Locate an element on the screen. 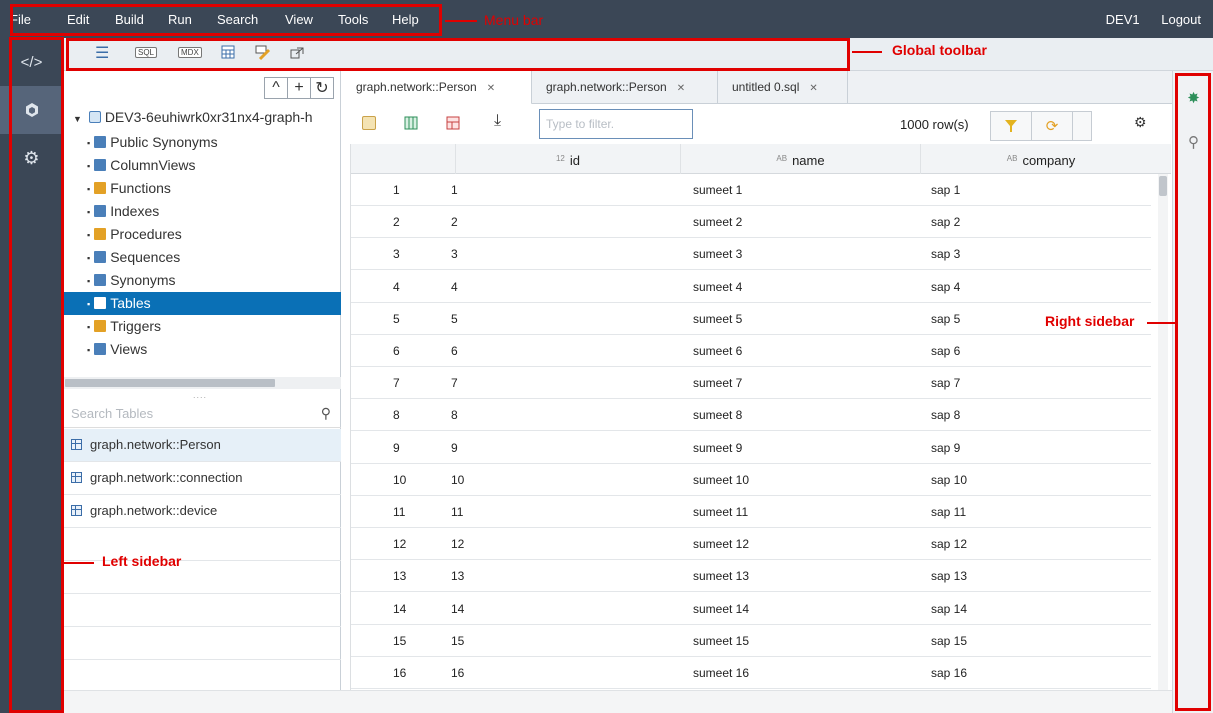 The width and height of the screenshot is (1213, 713). table-row: 6 6 sumeet 6 sap 6 is located at coordinates (751, 351).